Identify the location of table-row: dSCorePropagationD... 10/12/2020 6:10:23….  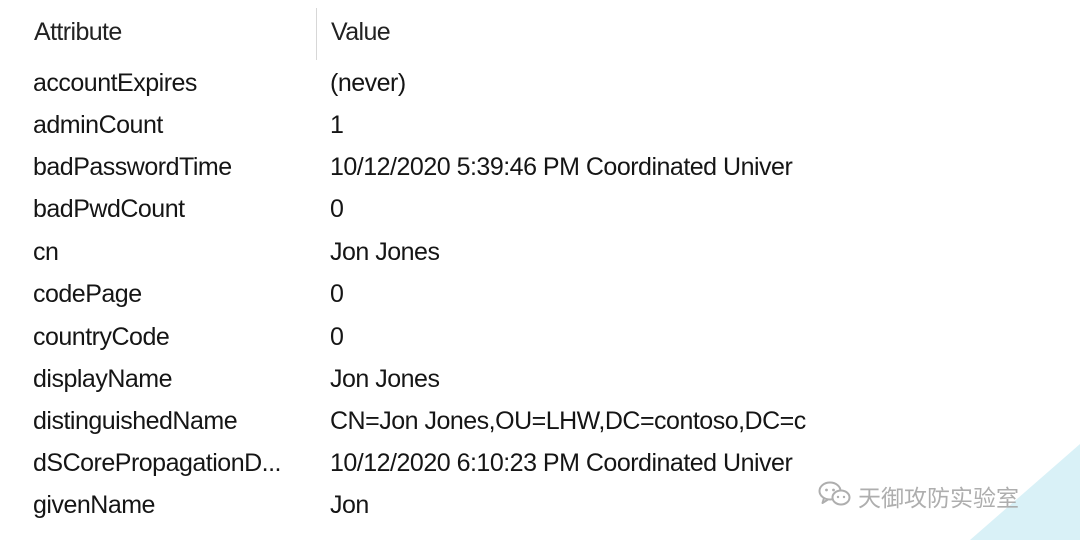
(430, 465).